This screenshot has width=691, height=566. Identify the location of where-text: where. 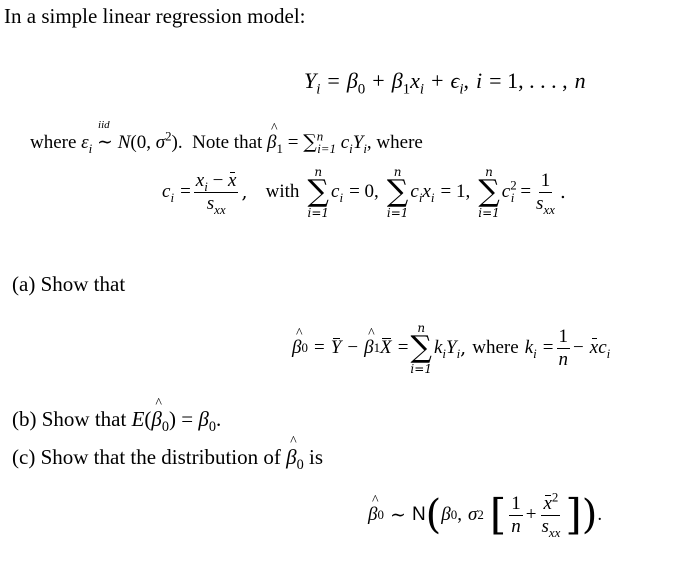
(53, 142).